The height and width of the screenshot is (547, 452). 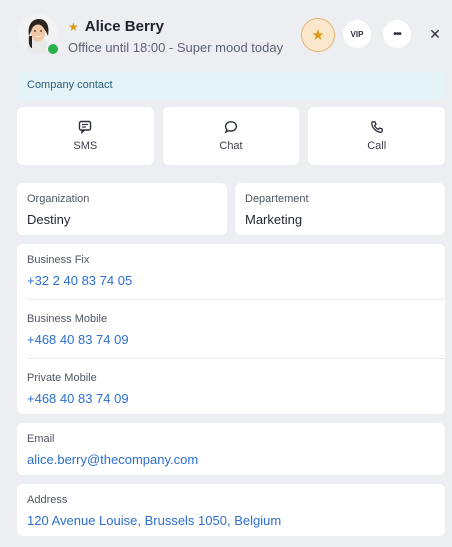 I want to click on chat-icon, so click(x=231, y=127).